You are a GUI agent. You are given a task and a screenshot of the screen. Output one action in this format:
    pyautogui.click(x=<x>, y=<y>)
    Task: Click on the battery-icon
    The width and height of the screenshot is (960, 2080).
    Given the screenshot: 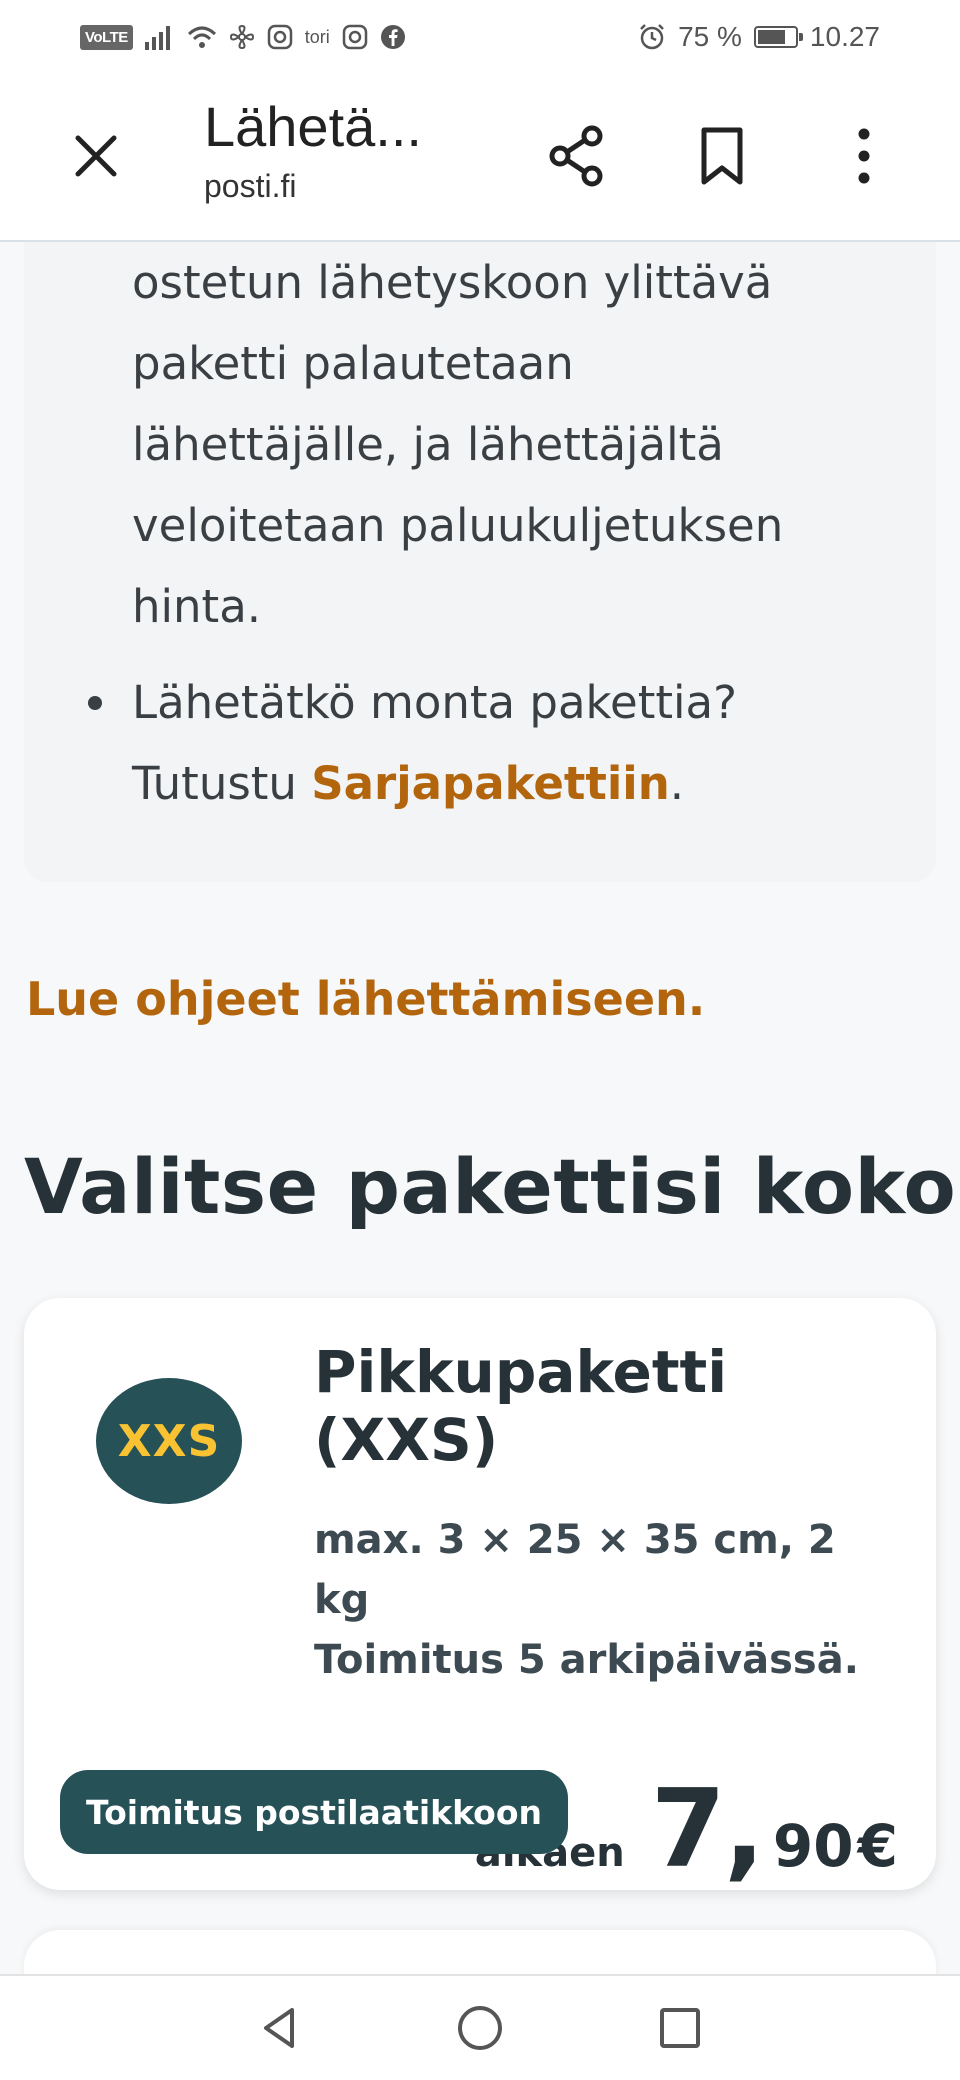 What is the action you would take?
    pyautogui.click(x=778, y=37)
    